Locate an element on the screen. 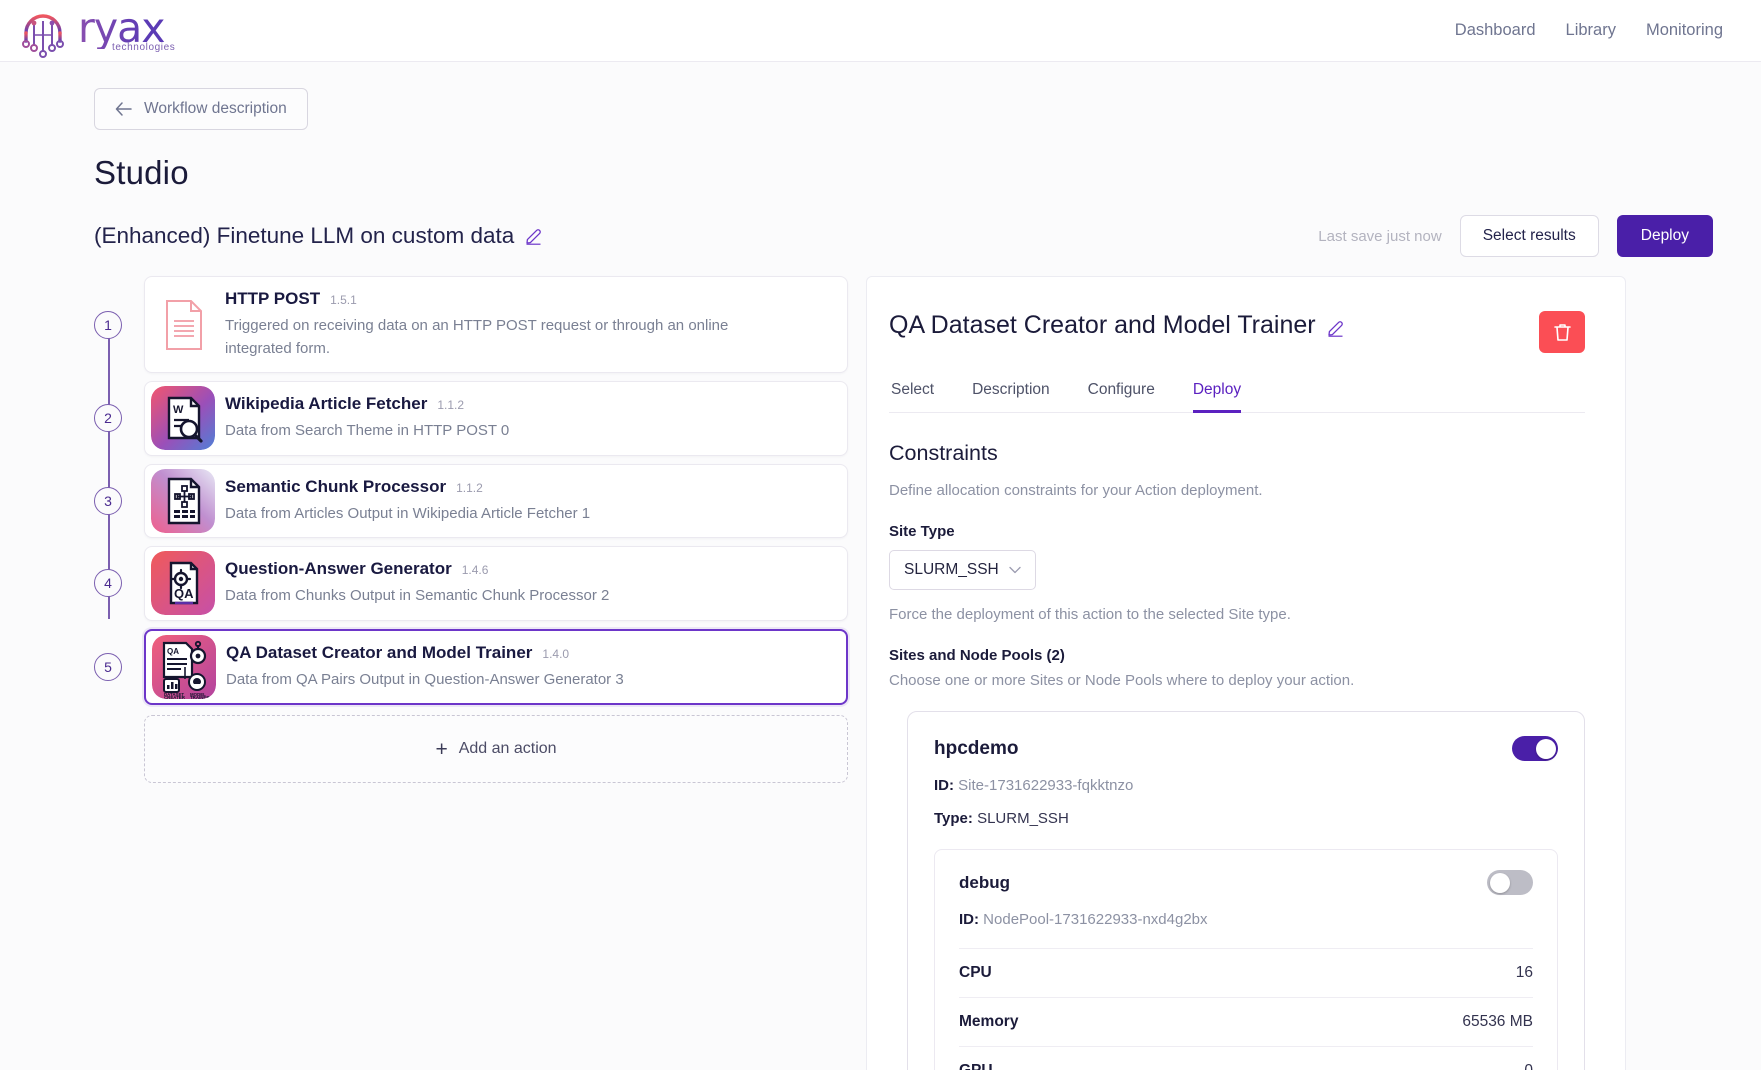  add-action-button: + Add an action is located at coordinates (496, 749).